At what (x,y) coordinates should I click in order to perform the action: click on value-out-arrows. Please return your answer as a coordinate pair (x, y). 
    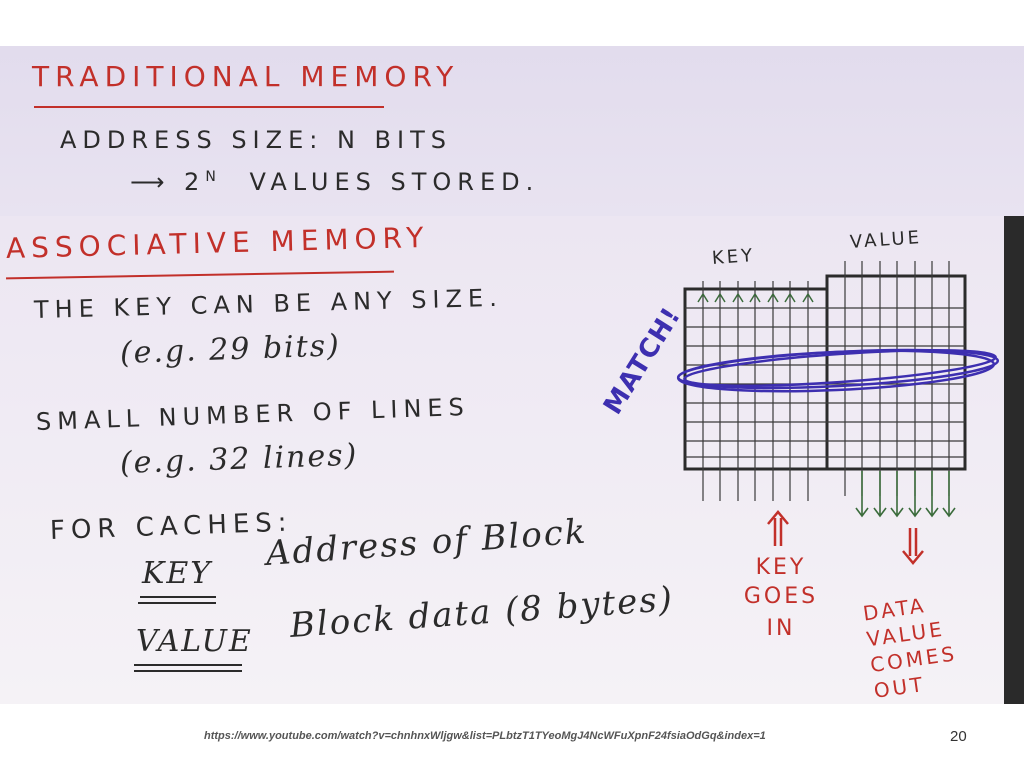
    Looking at the image, I should click on (905, 494).